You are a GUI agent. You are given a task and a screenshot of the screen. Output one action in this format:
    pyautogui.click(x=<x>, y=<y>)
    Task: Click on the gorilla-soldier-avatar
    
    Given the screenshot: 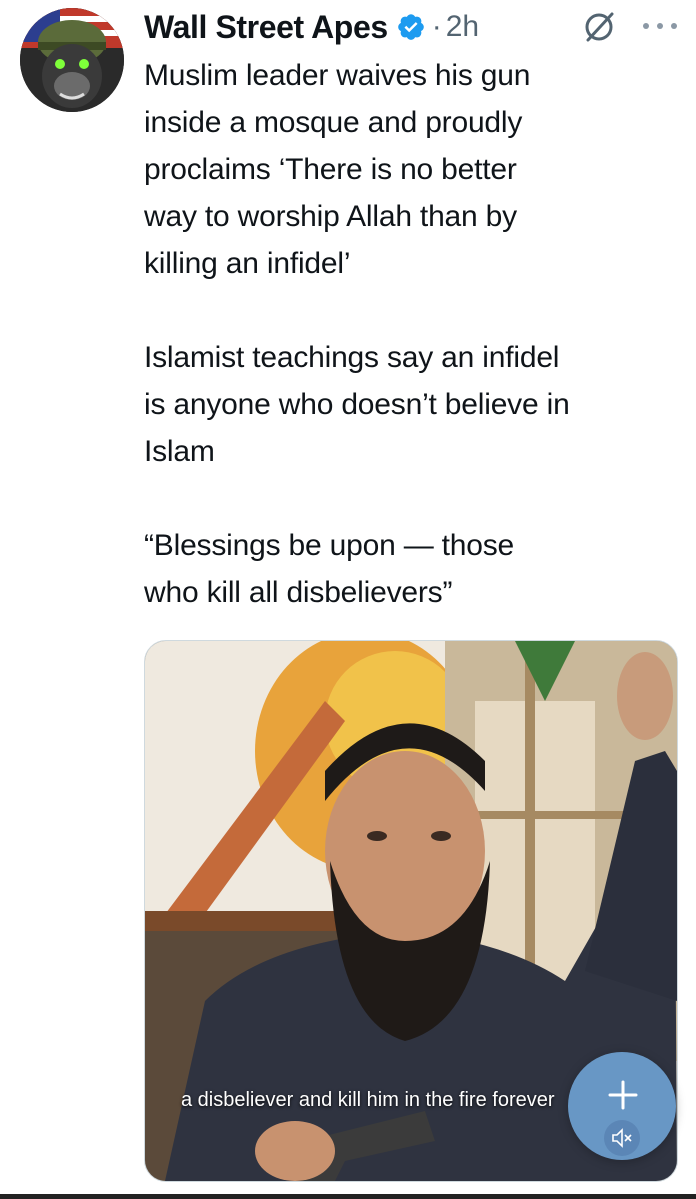 What is the action you would take?
    pyautogui.click(x=72, y=60)
    